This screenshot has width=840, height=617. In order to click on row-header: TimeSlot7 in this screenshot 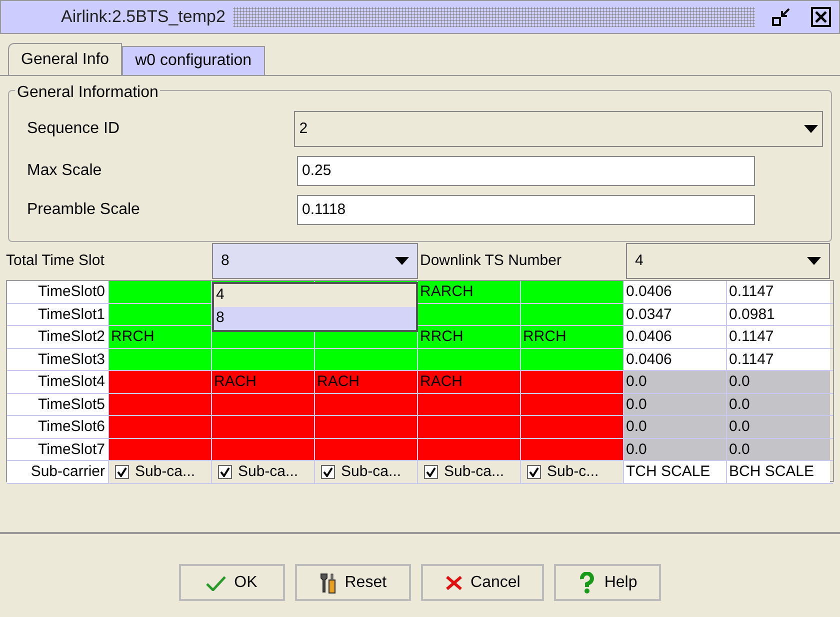, I will do `click(58, 449)`.